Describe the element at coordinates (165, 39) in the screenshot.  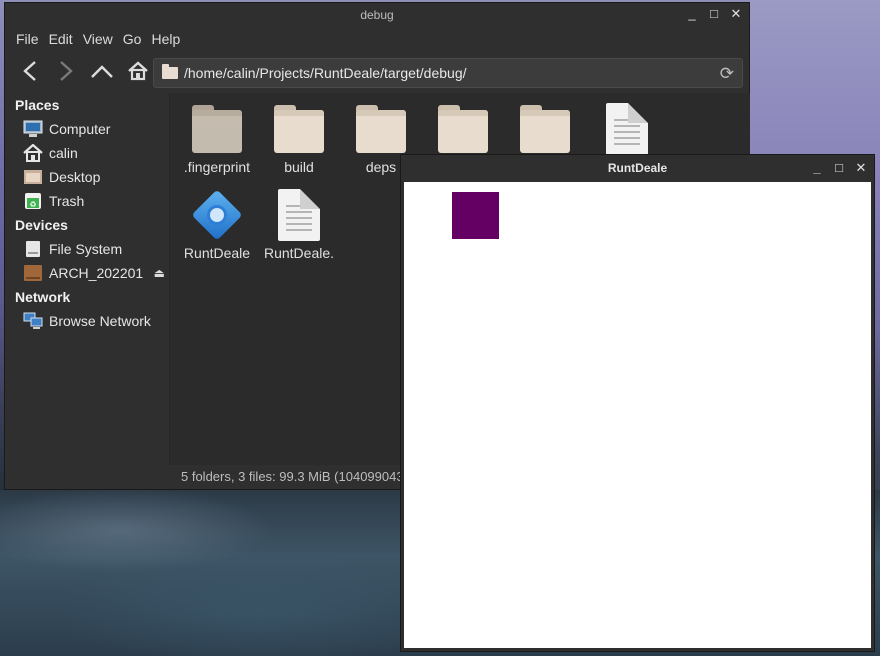
I see `menu-help: Help` at that location.